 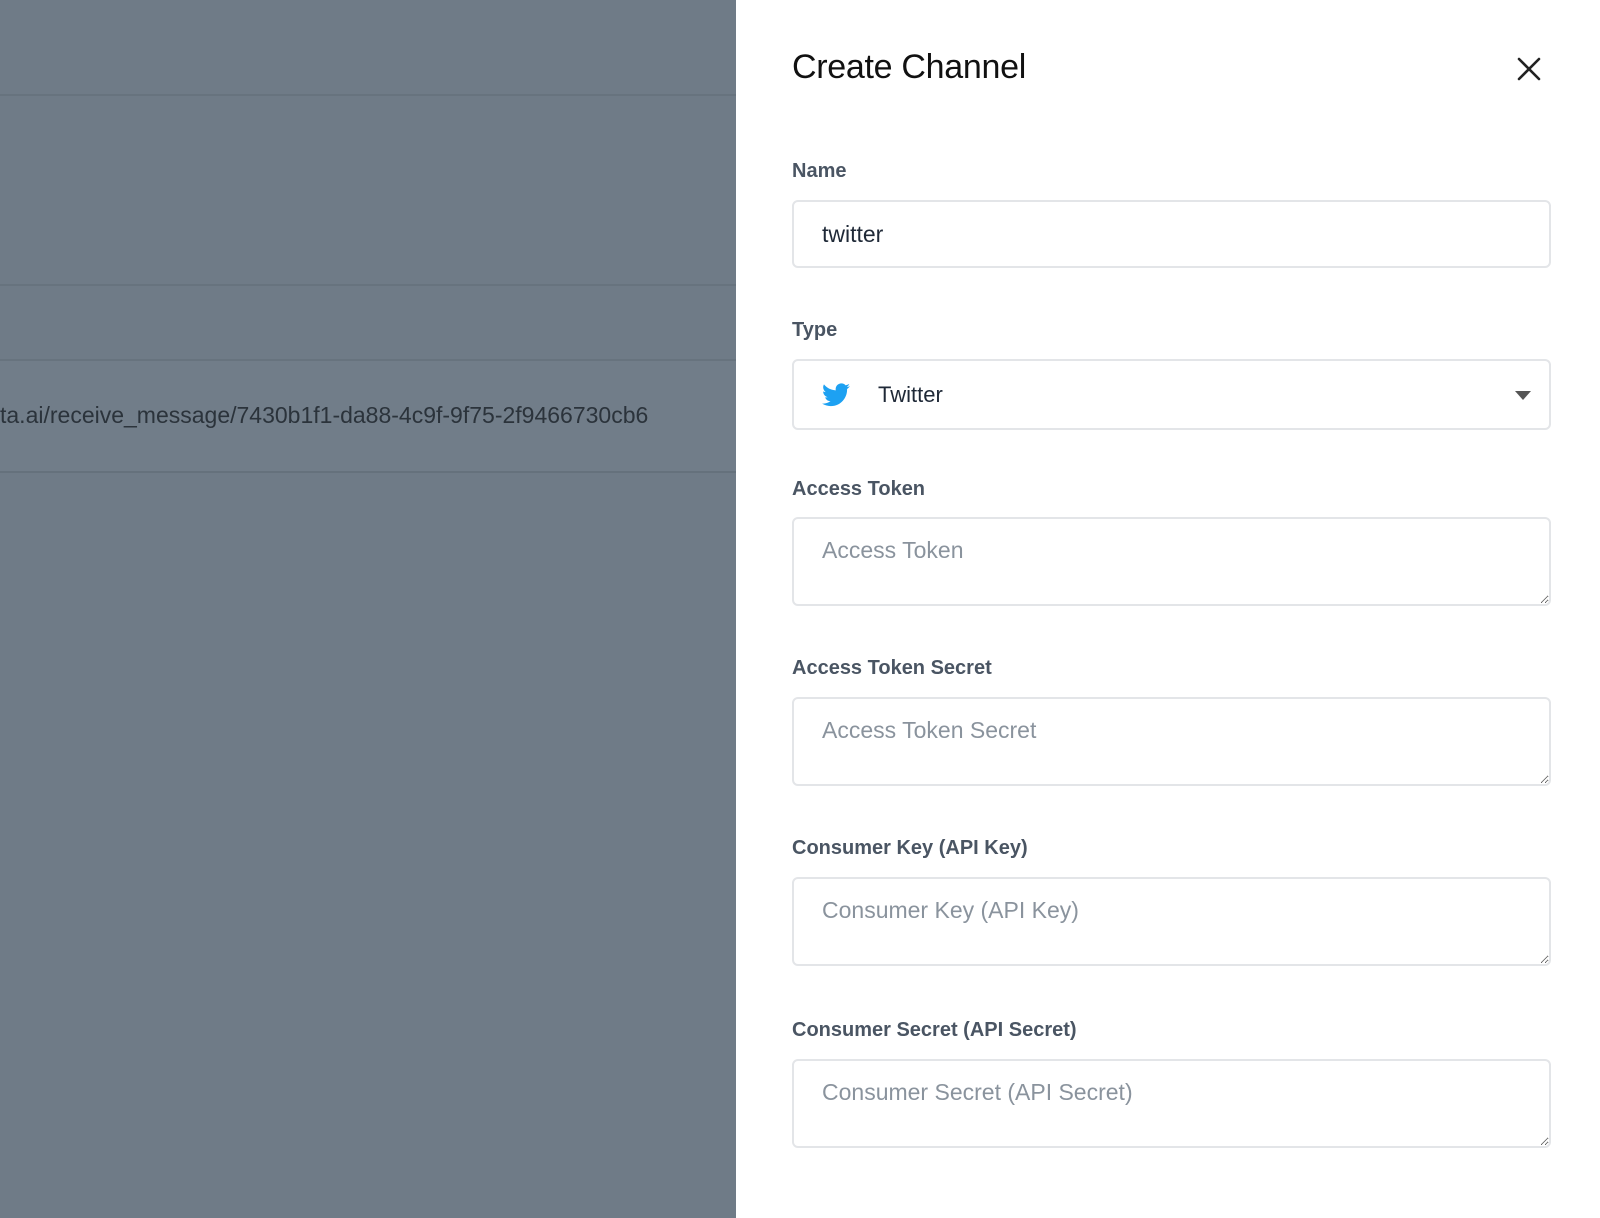 I want to click on access-token-label: Access Token, so click(x=859, y=489).